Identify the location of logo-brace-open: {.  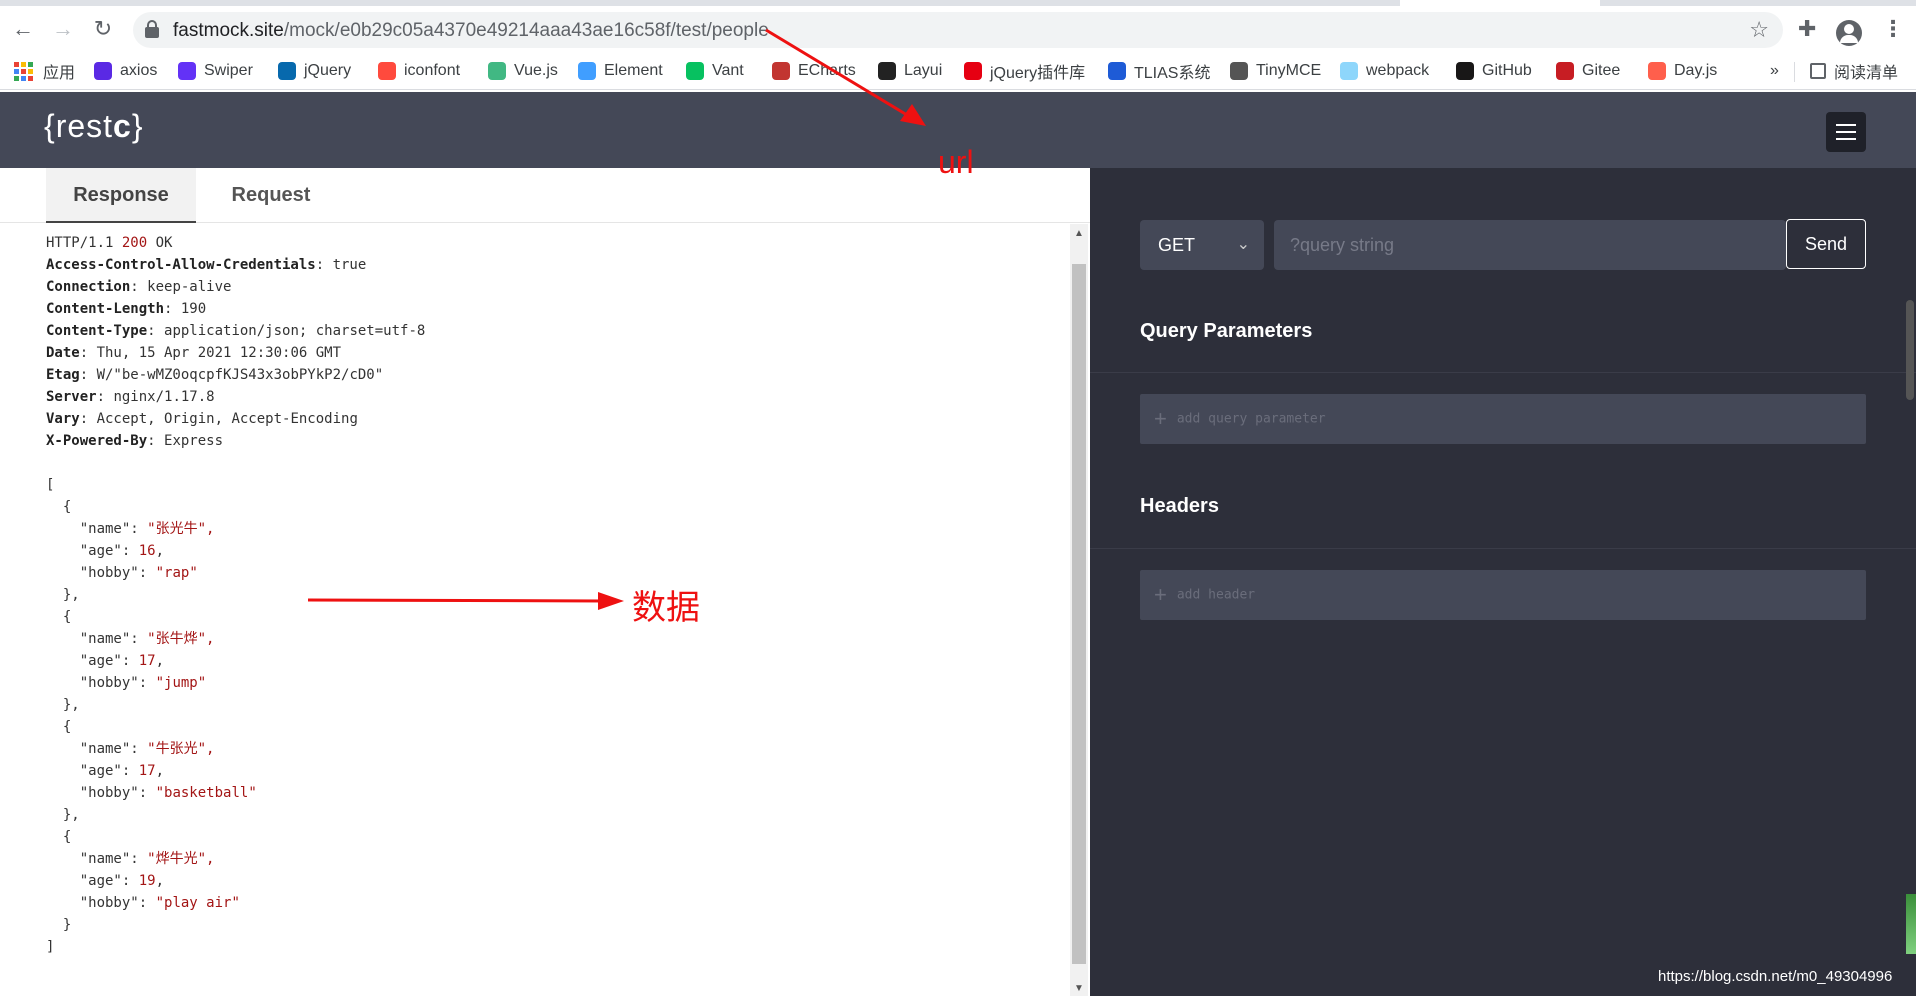
(50, 126).